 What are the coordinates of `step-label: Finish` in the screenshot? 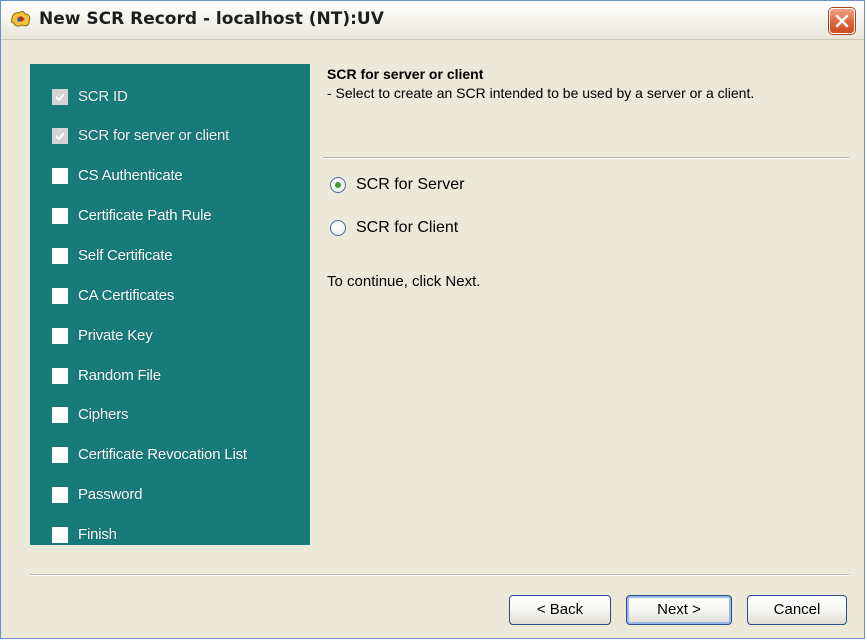 It's located at (97, 534).